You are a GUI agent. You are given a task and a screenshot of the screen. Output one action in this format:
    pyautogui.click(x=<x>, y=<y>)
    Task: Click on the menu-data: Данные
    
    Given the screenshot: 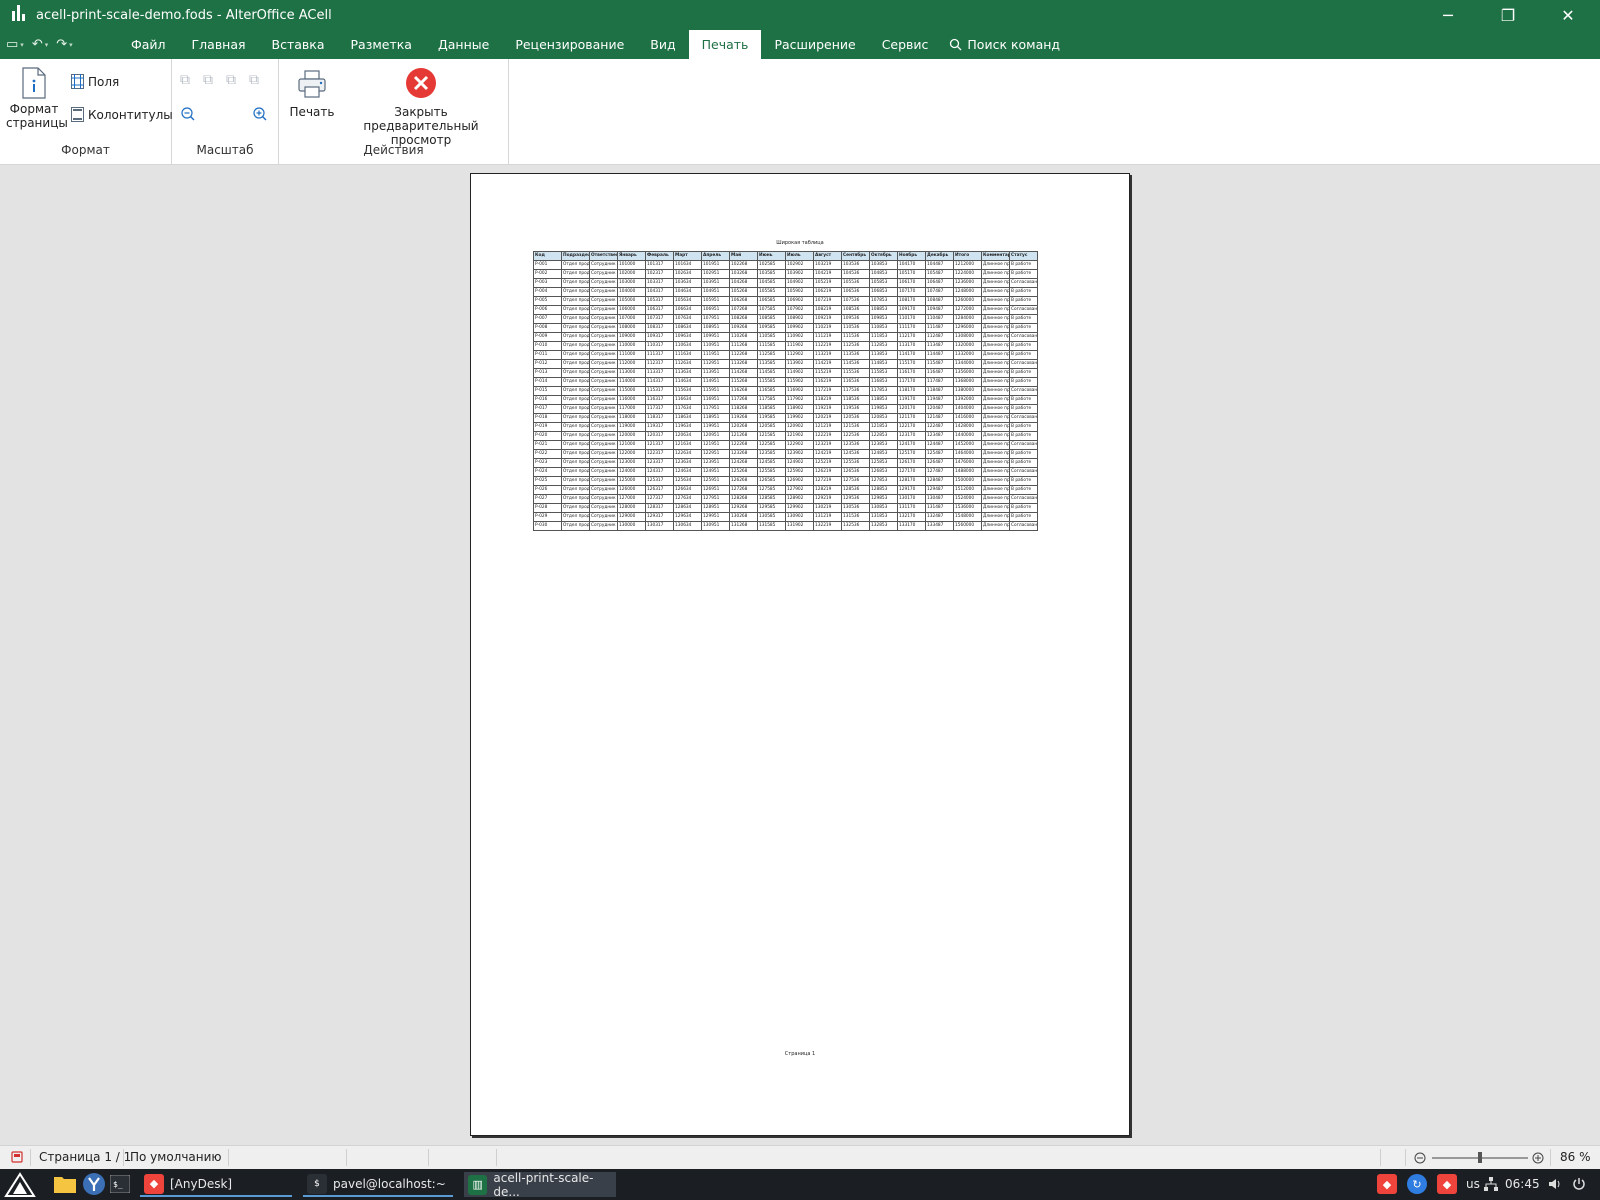 What is the action you would take?
    pyautogui.click(x=463, y=44)
    